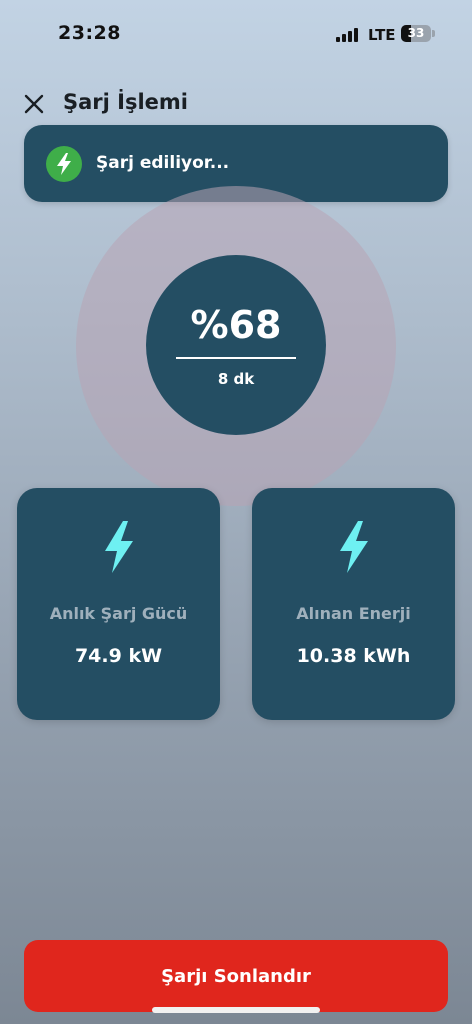  Describe the element at coordinates (236, 325) in the screenshot. I see `charge-percent: %68` at that location.